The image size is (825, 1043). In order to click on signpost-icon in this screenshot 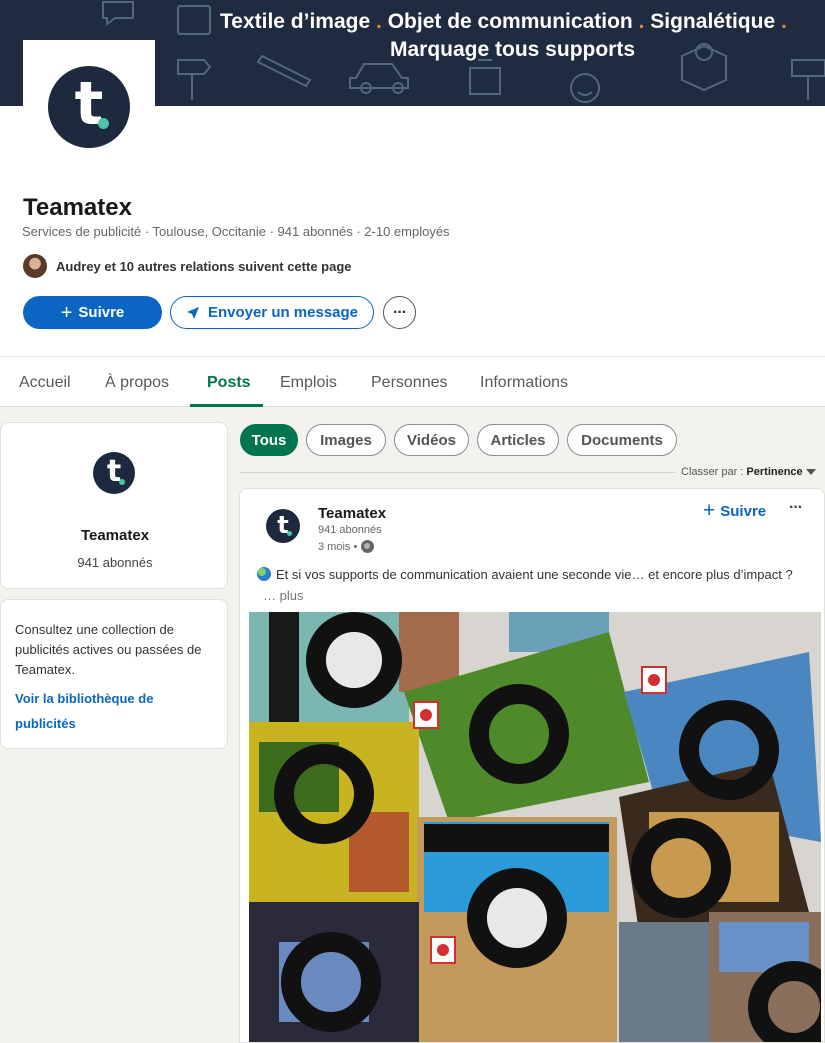, I will do `click(194, 79)`.